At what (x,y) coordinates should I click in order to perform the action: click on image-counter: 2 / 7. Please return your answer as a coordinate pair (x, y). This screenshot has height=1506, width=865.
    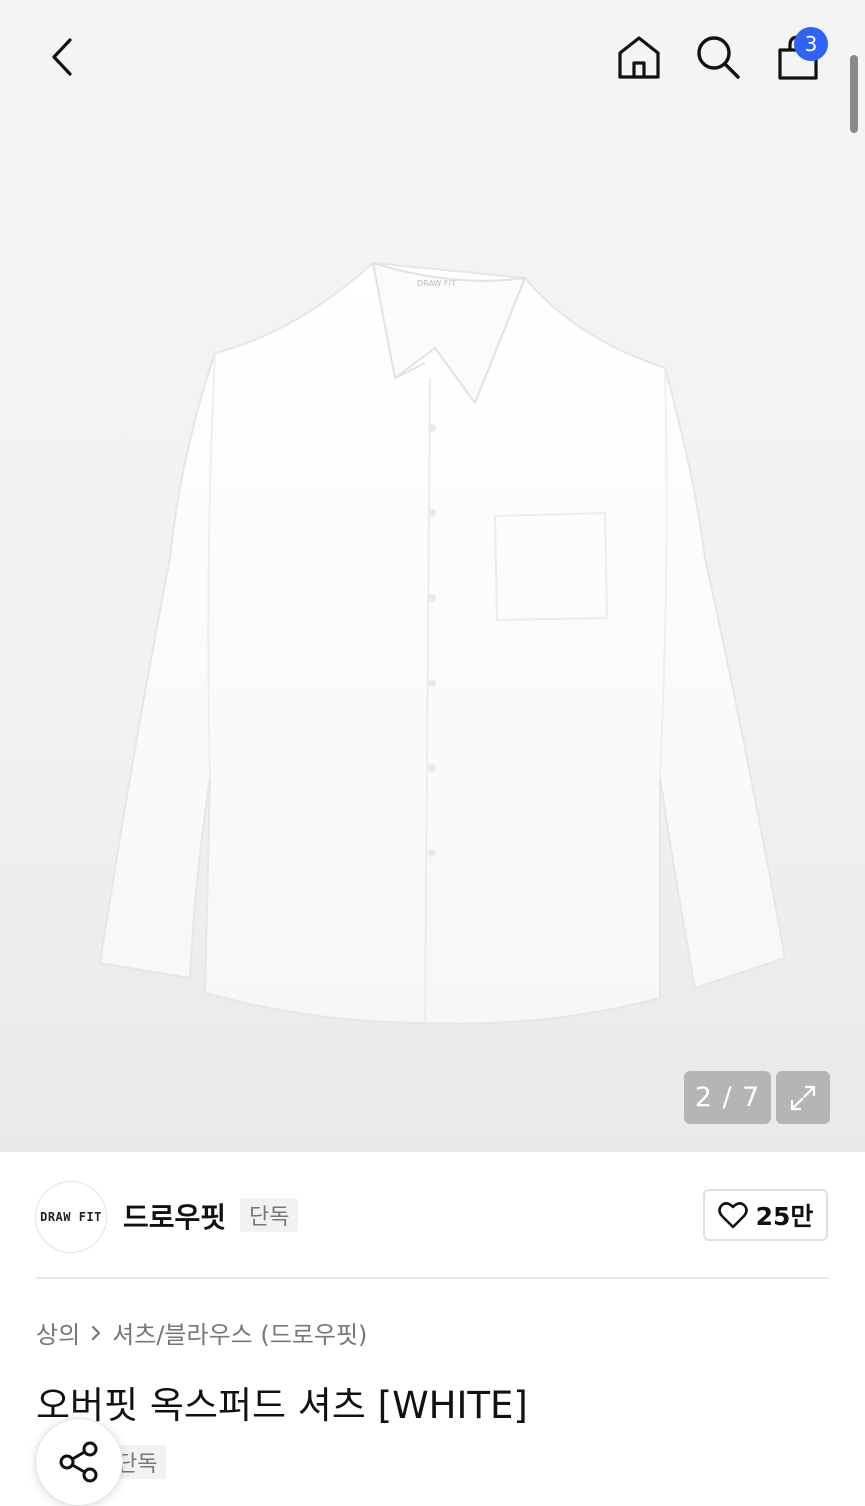
    Looking at the image, I should click on (727, 1097).